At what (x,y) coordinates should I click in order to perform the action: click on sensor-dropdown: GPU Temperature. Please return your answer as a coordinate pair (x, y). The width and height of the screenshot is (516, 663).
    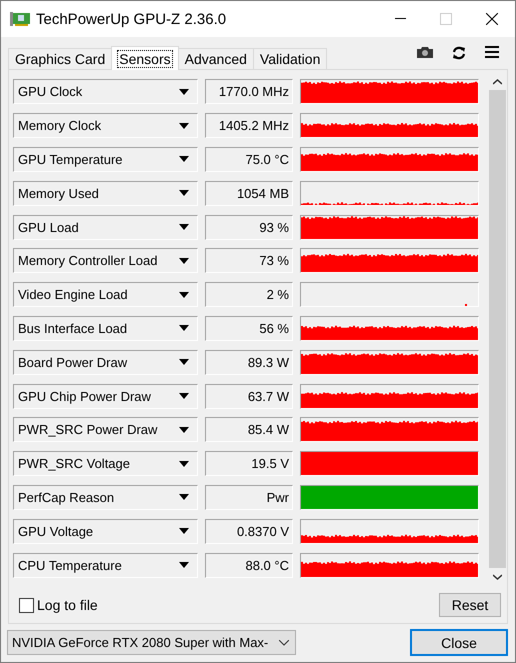
    Looking at the image, I should click on (105, 159).